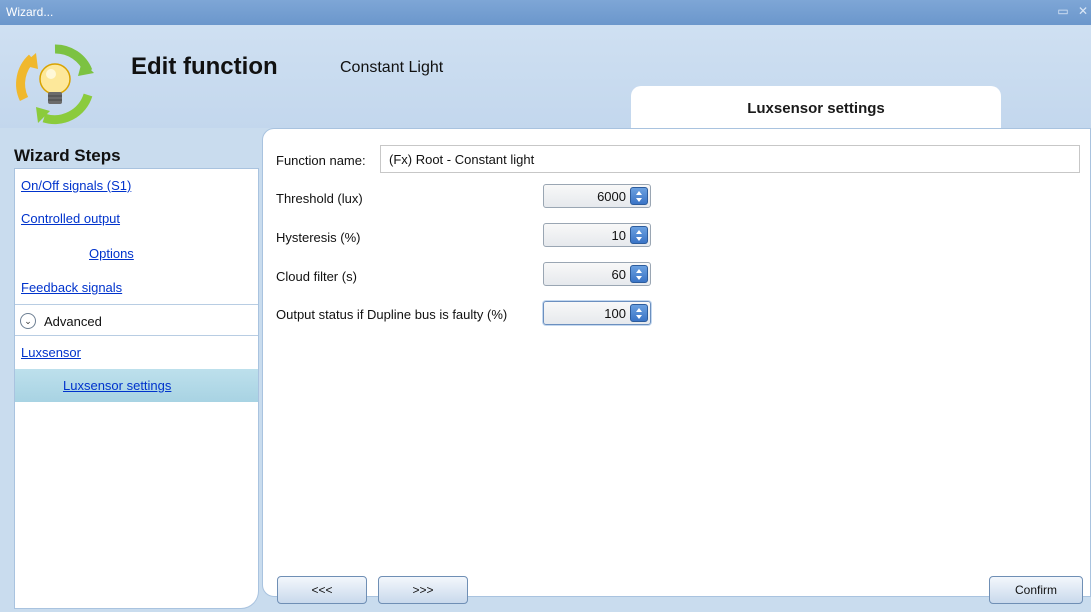  What do you see at coordinates (619, 274) in the screenshot?
I see `cloud-filter-value: 60` at bounding box center [619, 274].